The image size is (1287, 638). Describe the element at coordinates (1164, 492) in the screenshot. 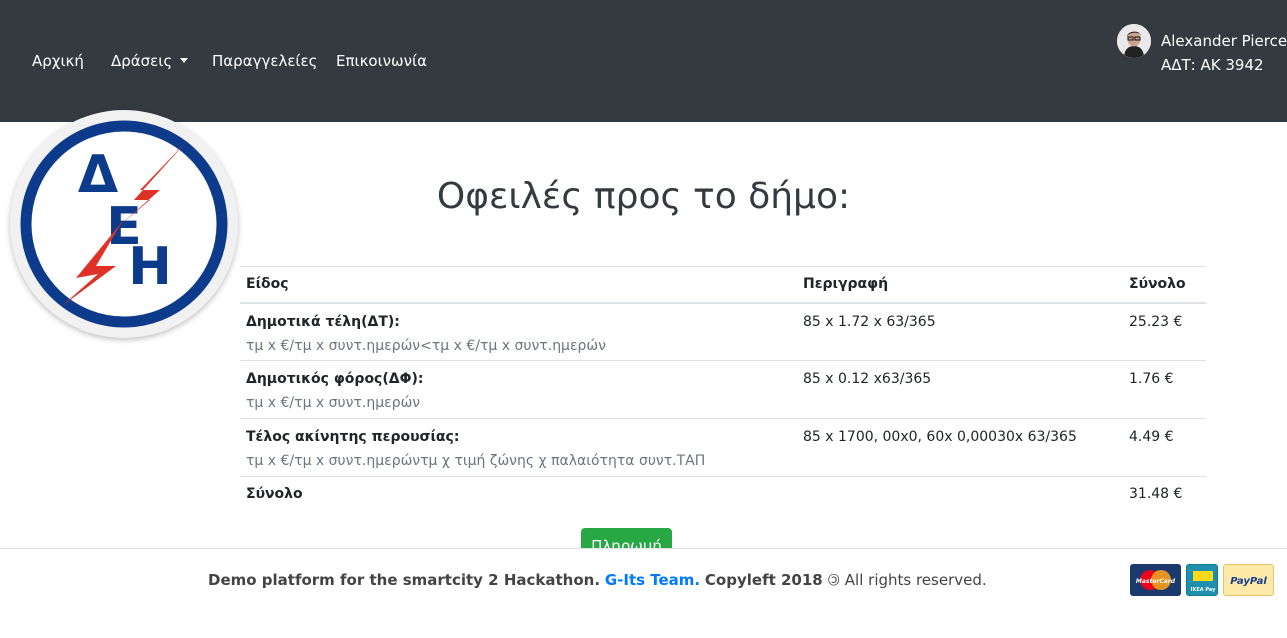

I see `sum-total: 31.48 €` at that location.